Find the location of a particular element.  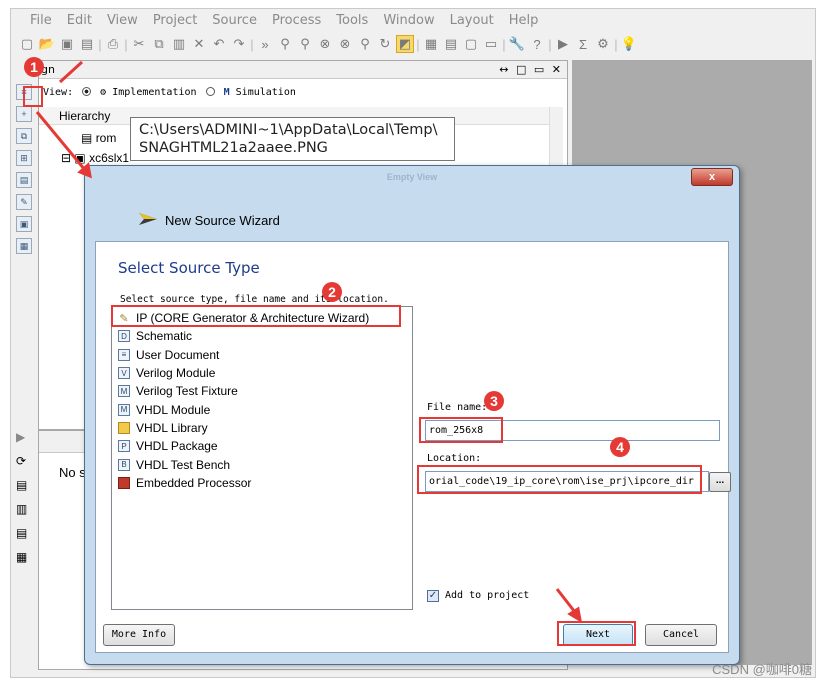

arrow-head is located at coordinates (575, 614).